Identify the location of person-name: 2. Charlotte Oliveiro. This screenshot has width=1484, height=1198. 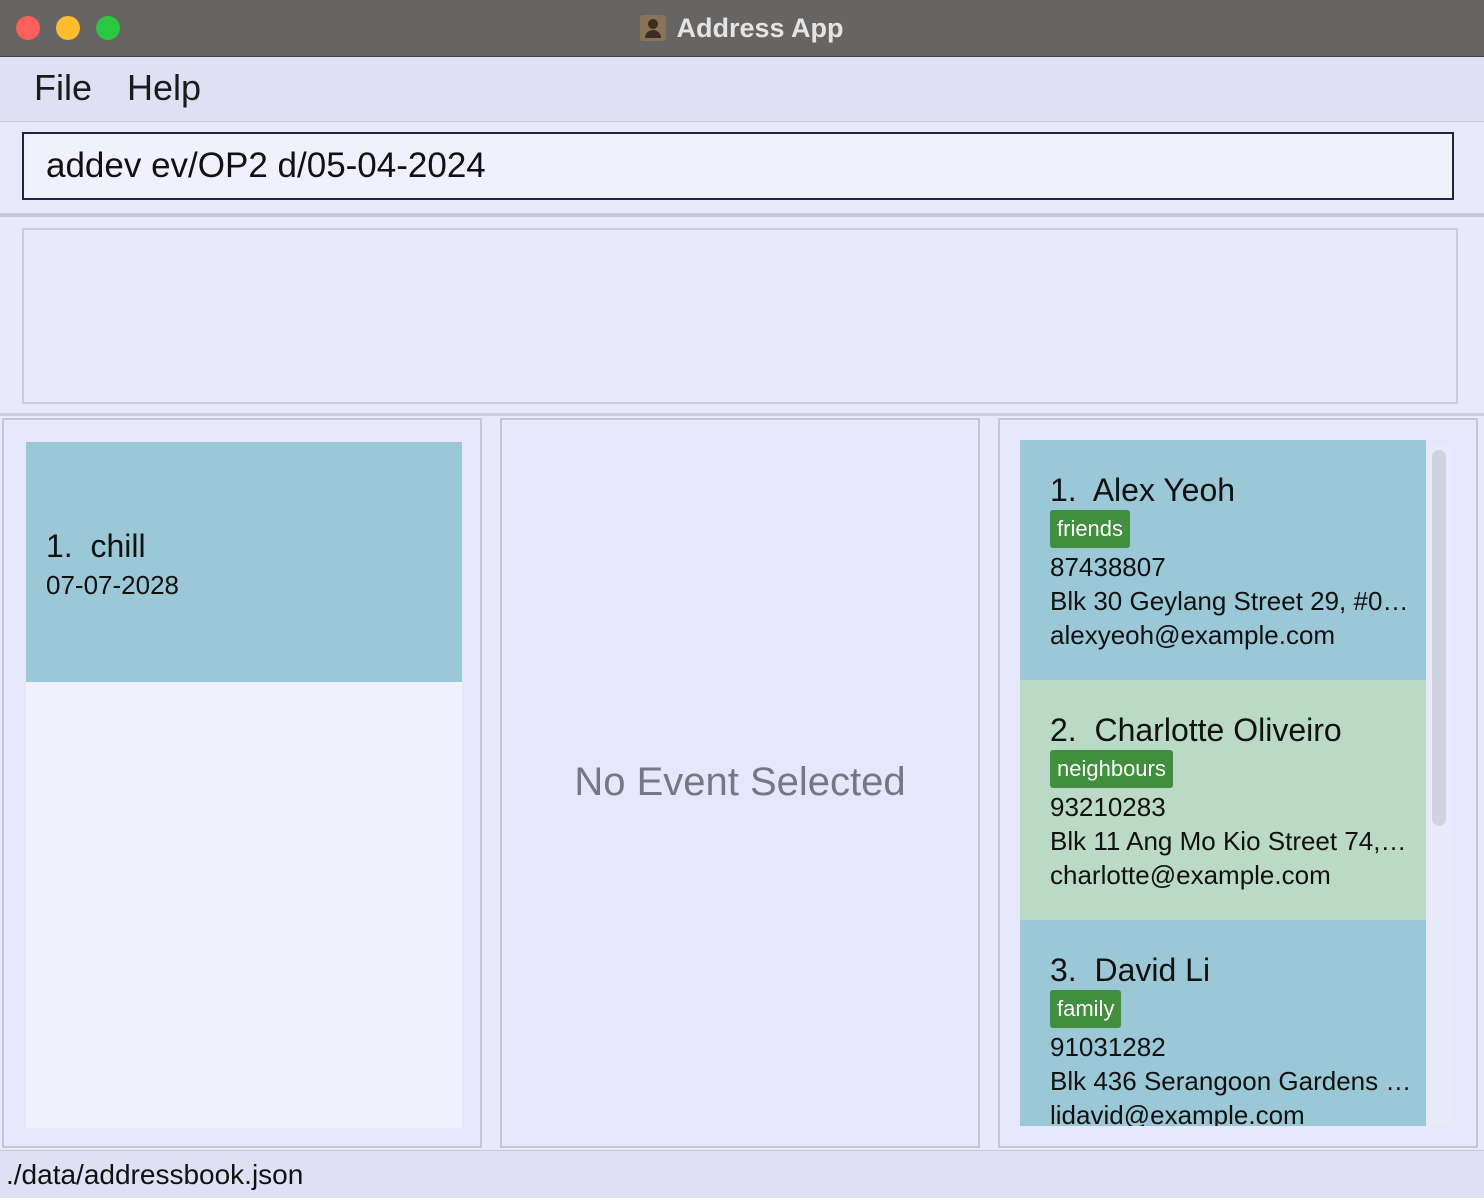
(1196, 730).